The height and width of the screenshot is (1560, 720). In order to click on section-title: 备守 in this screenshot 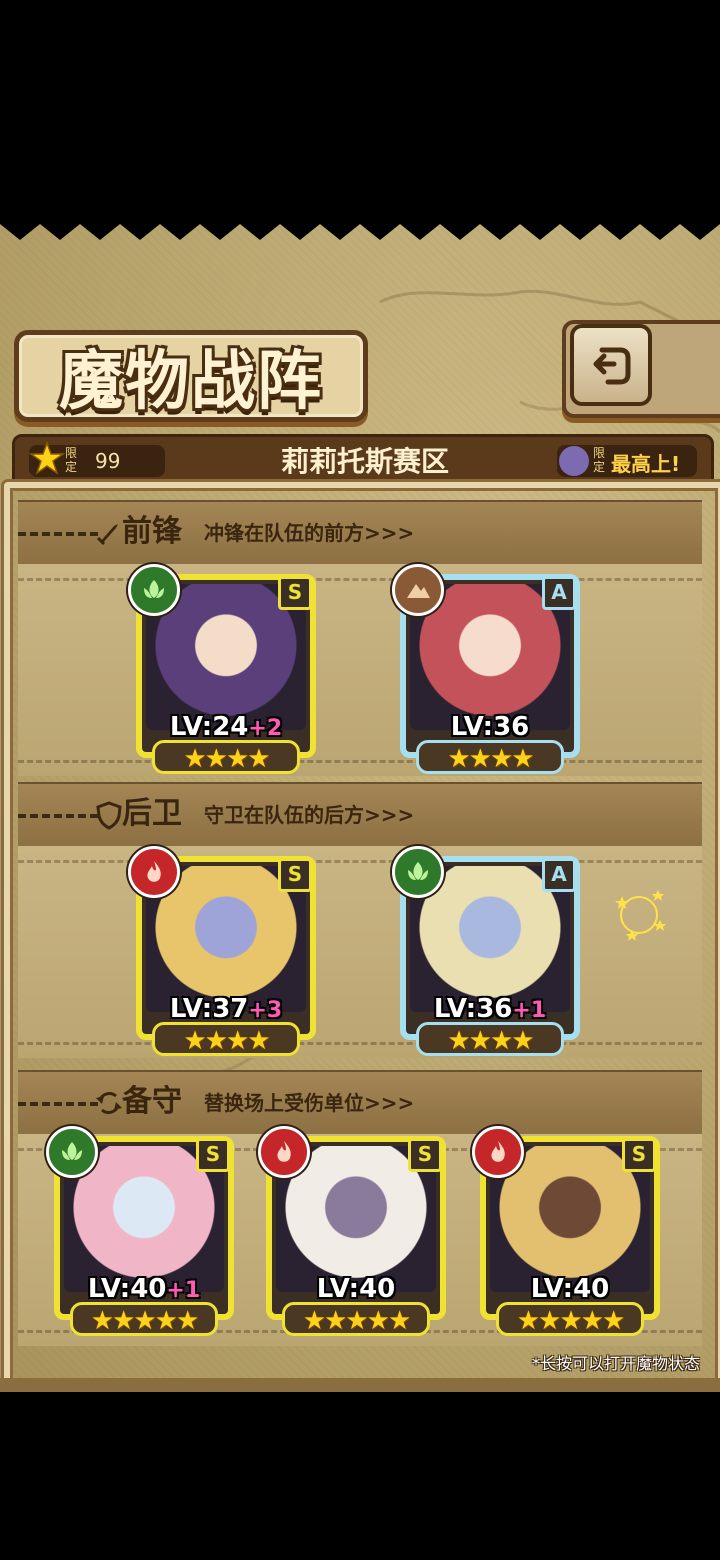, I will do `click(152, 1101)`.